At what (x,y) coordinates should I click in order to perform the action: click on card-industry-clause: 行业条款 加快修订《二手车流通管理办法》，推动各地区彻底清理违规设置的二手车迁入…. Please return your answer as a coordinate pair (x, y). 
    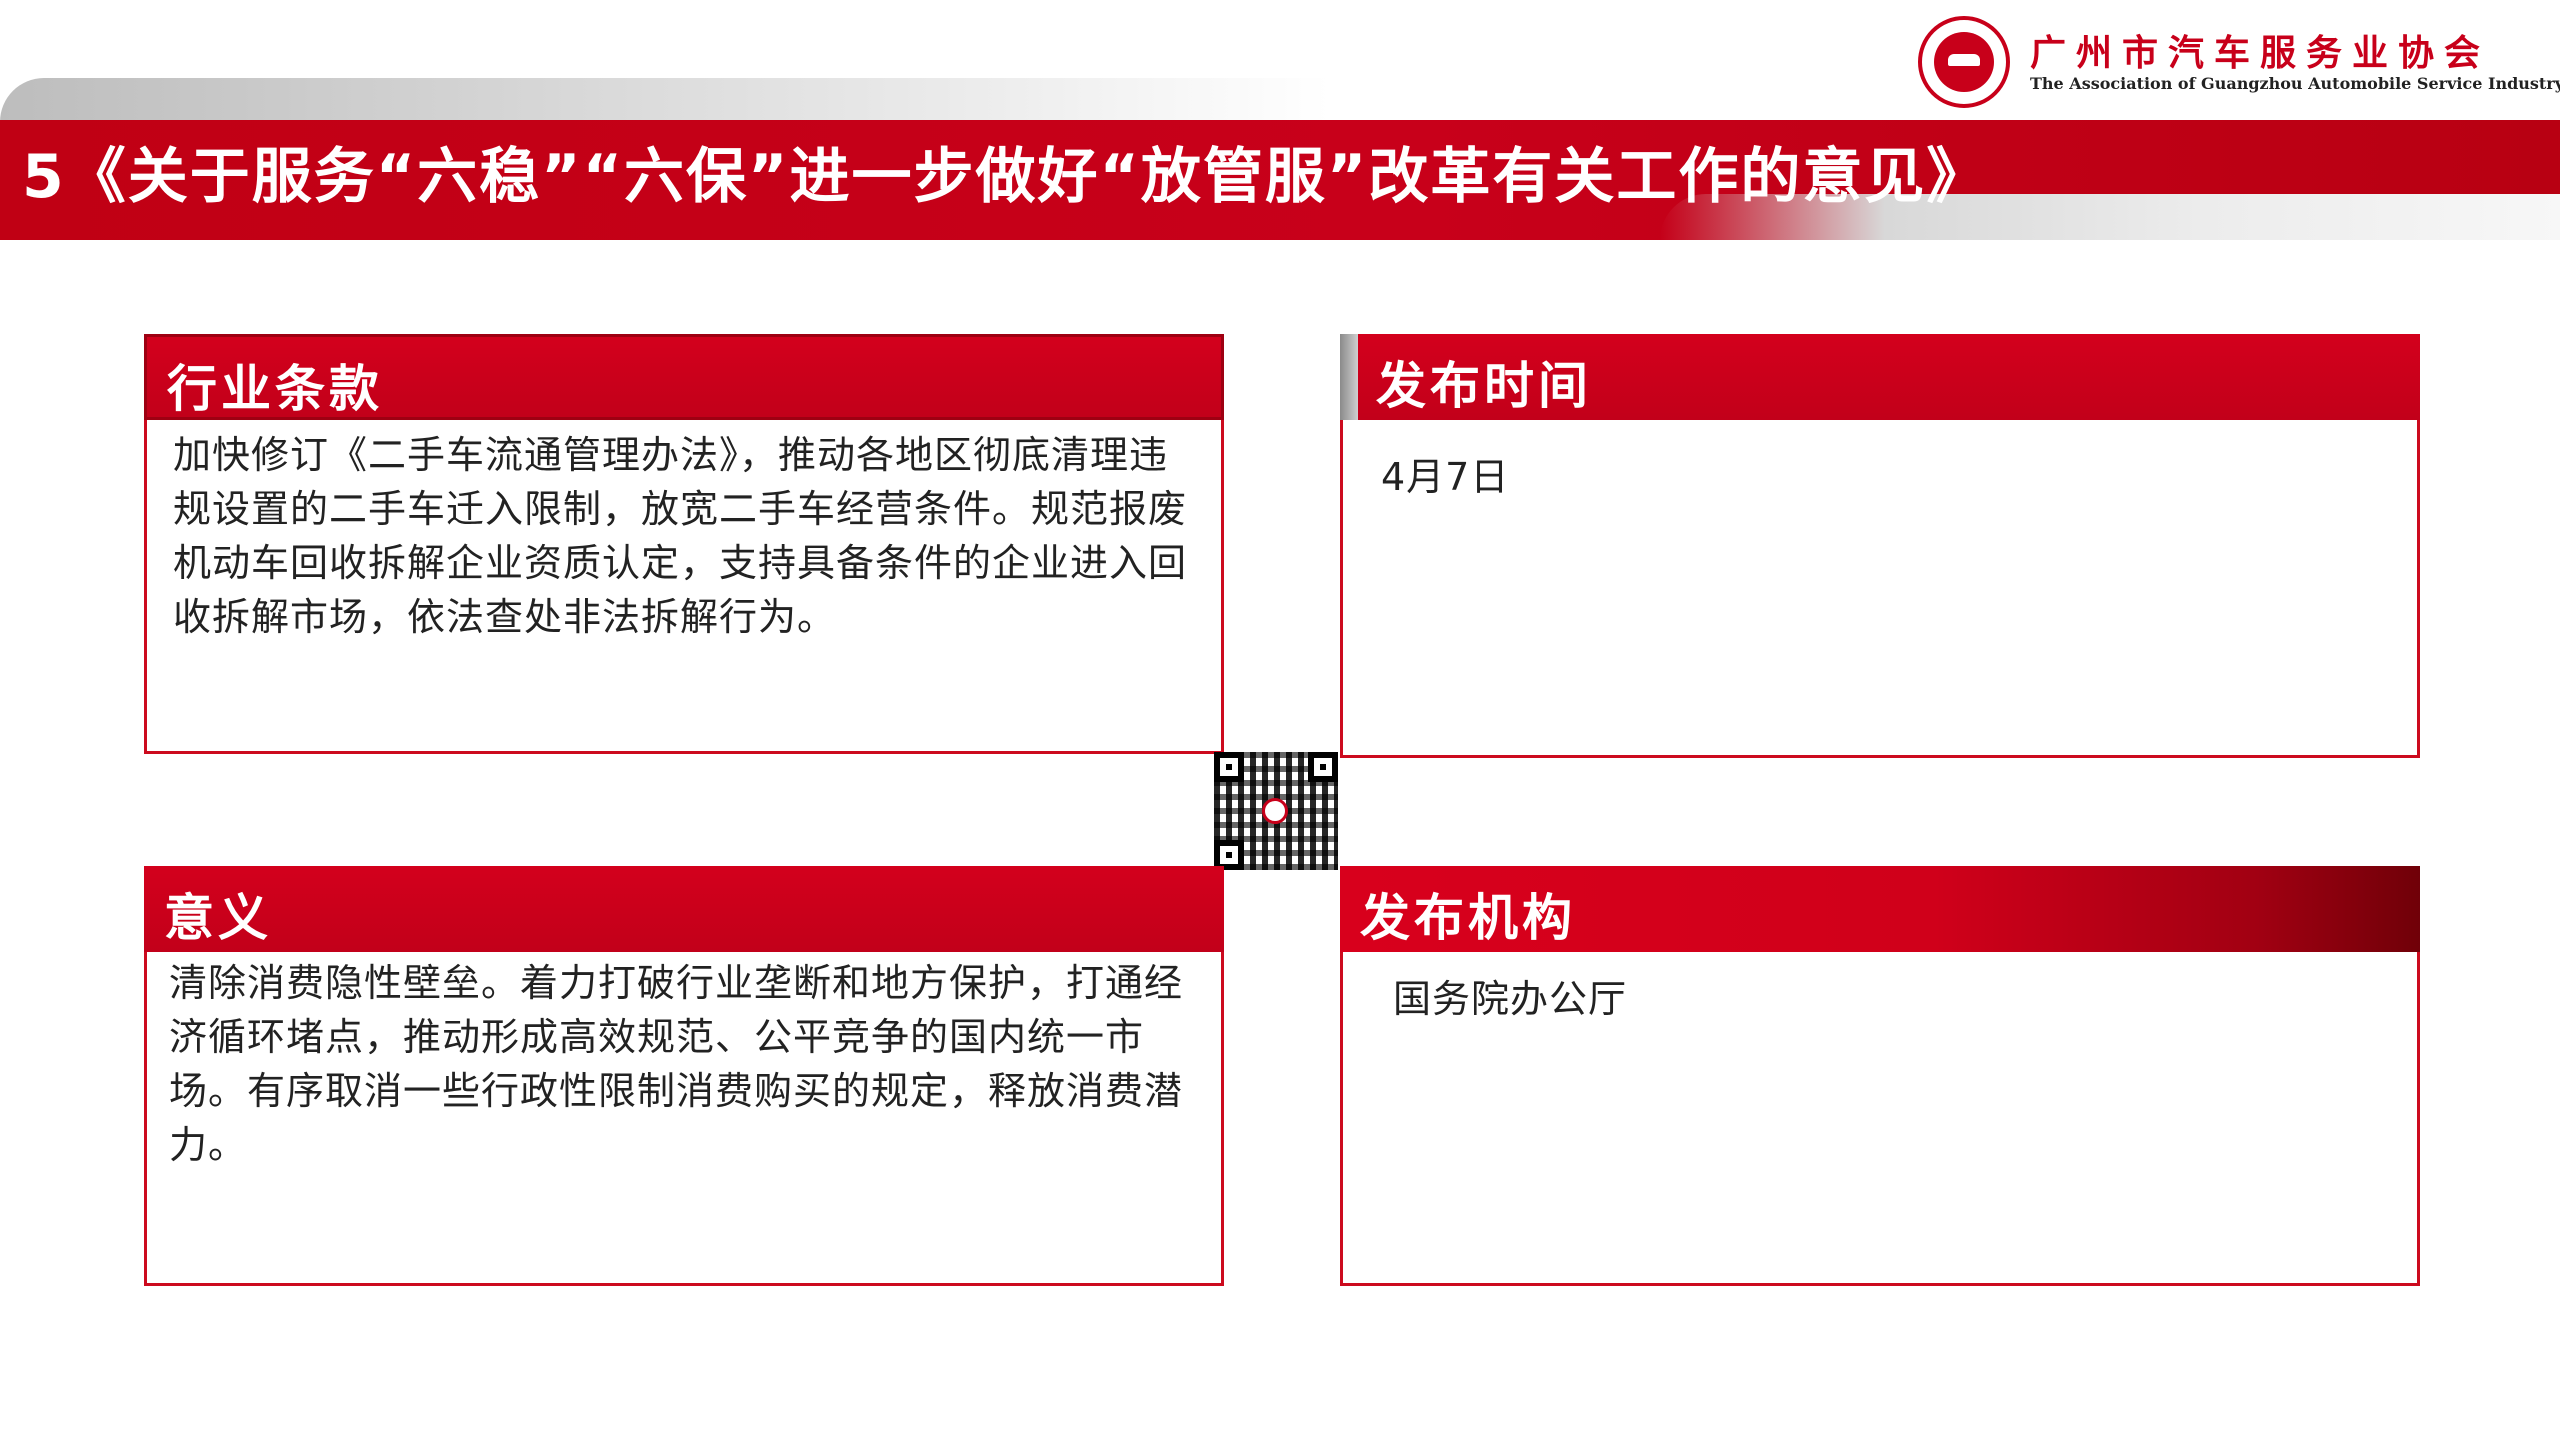
    Looking at the image, I should click on (684, 544).